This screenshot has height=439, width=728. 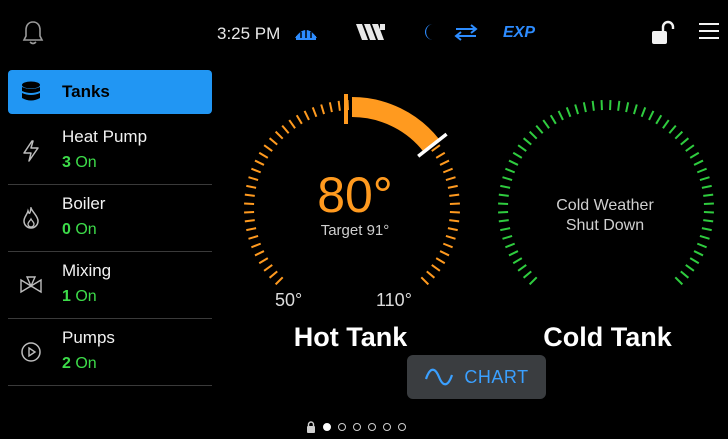 I want to click on wiring-icon, so click(x=371, y=32).